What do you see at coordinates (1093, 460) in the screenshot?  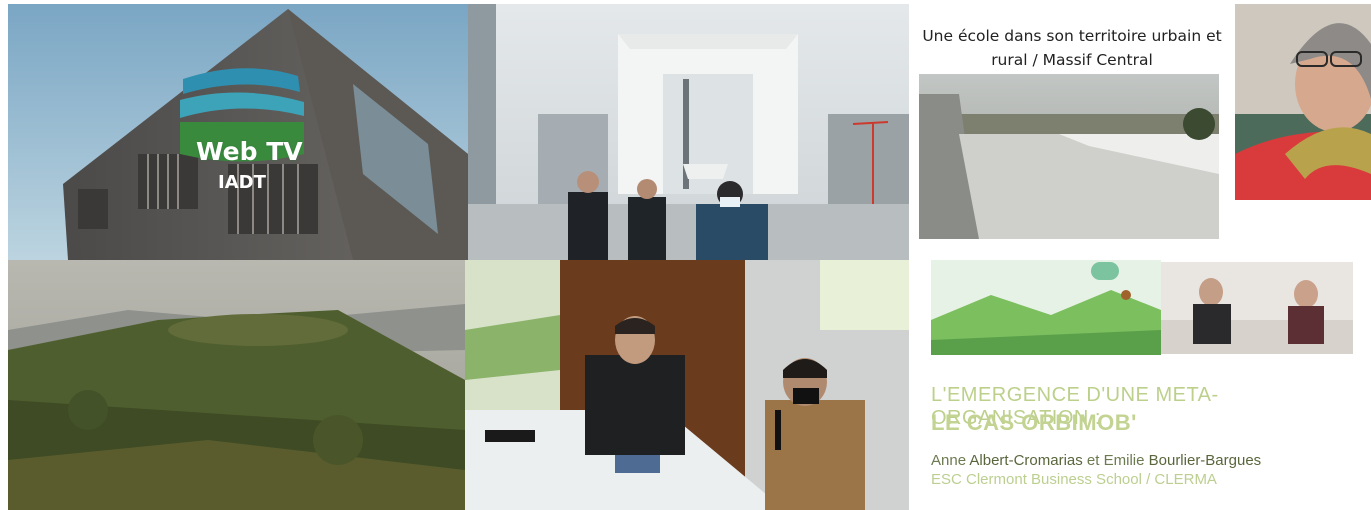 I see `authors-and: et` at bounding box center [1093, 460].